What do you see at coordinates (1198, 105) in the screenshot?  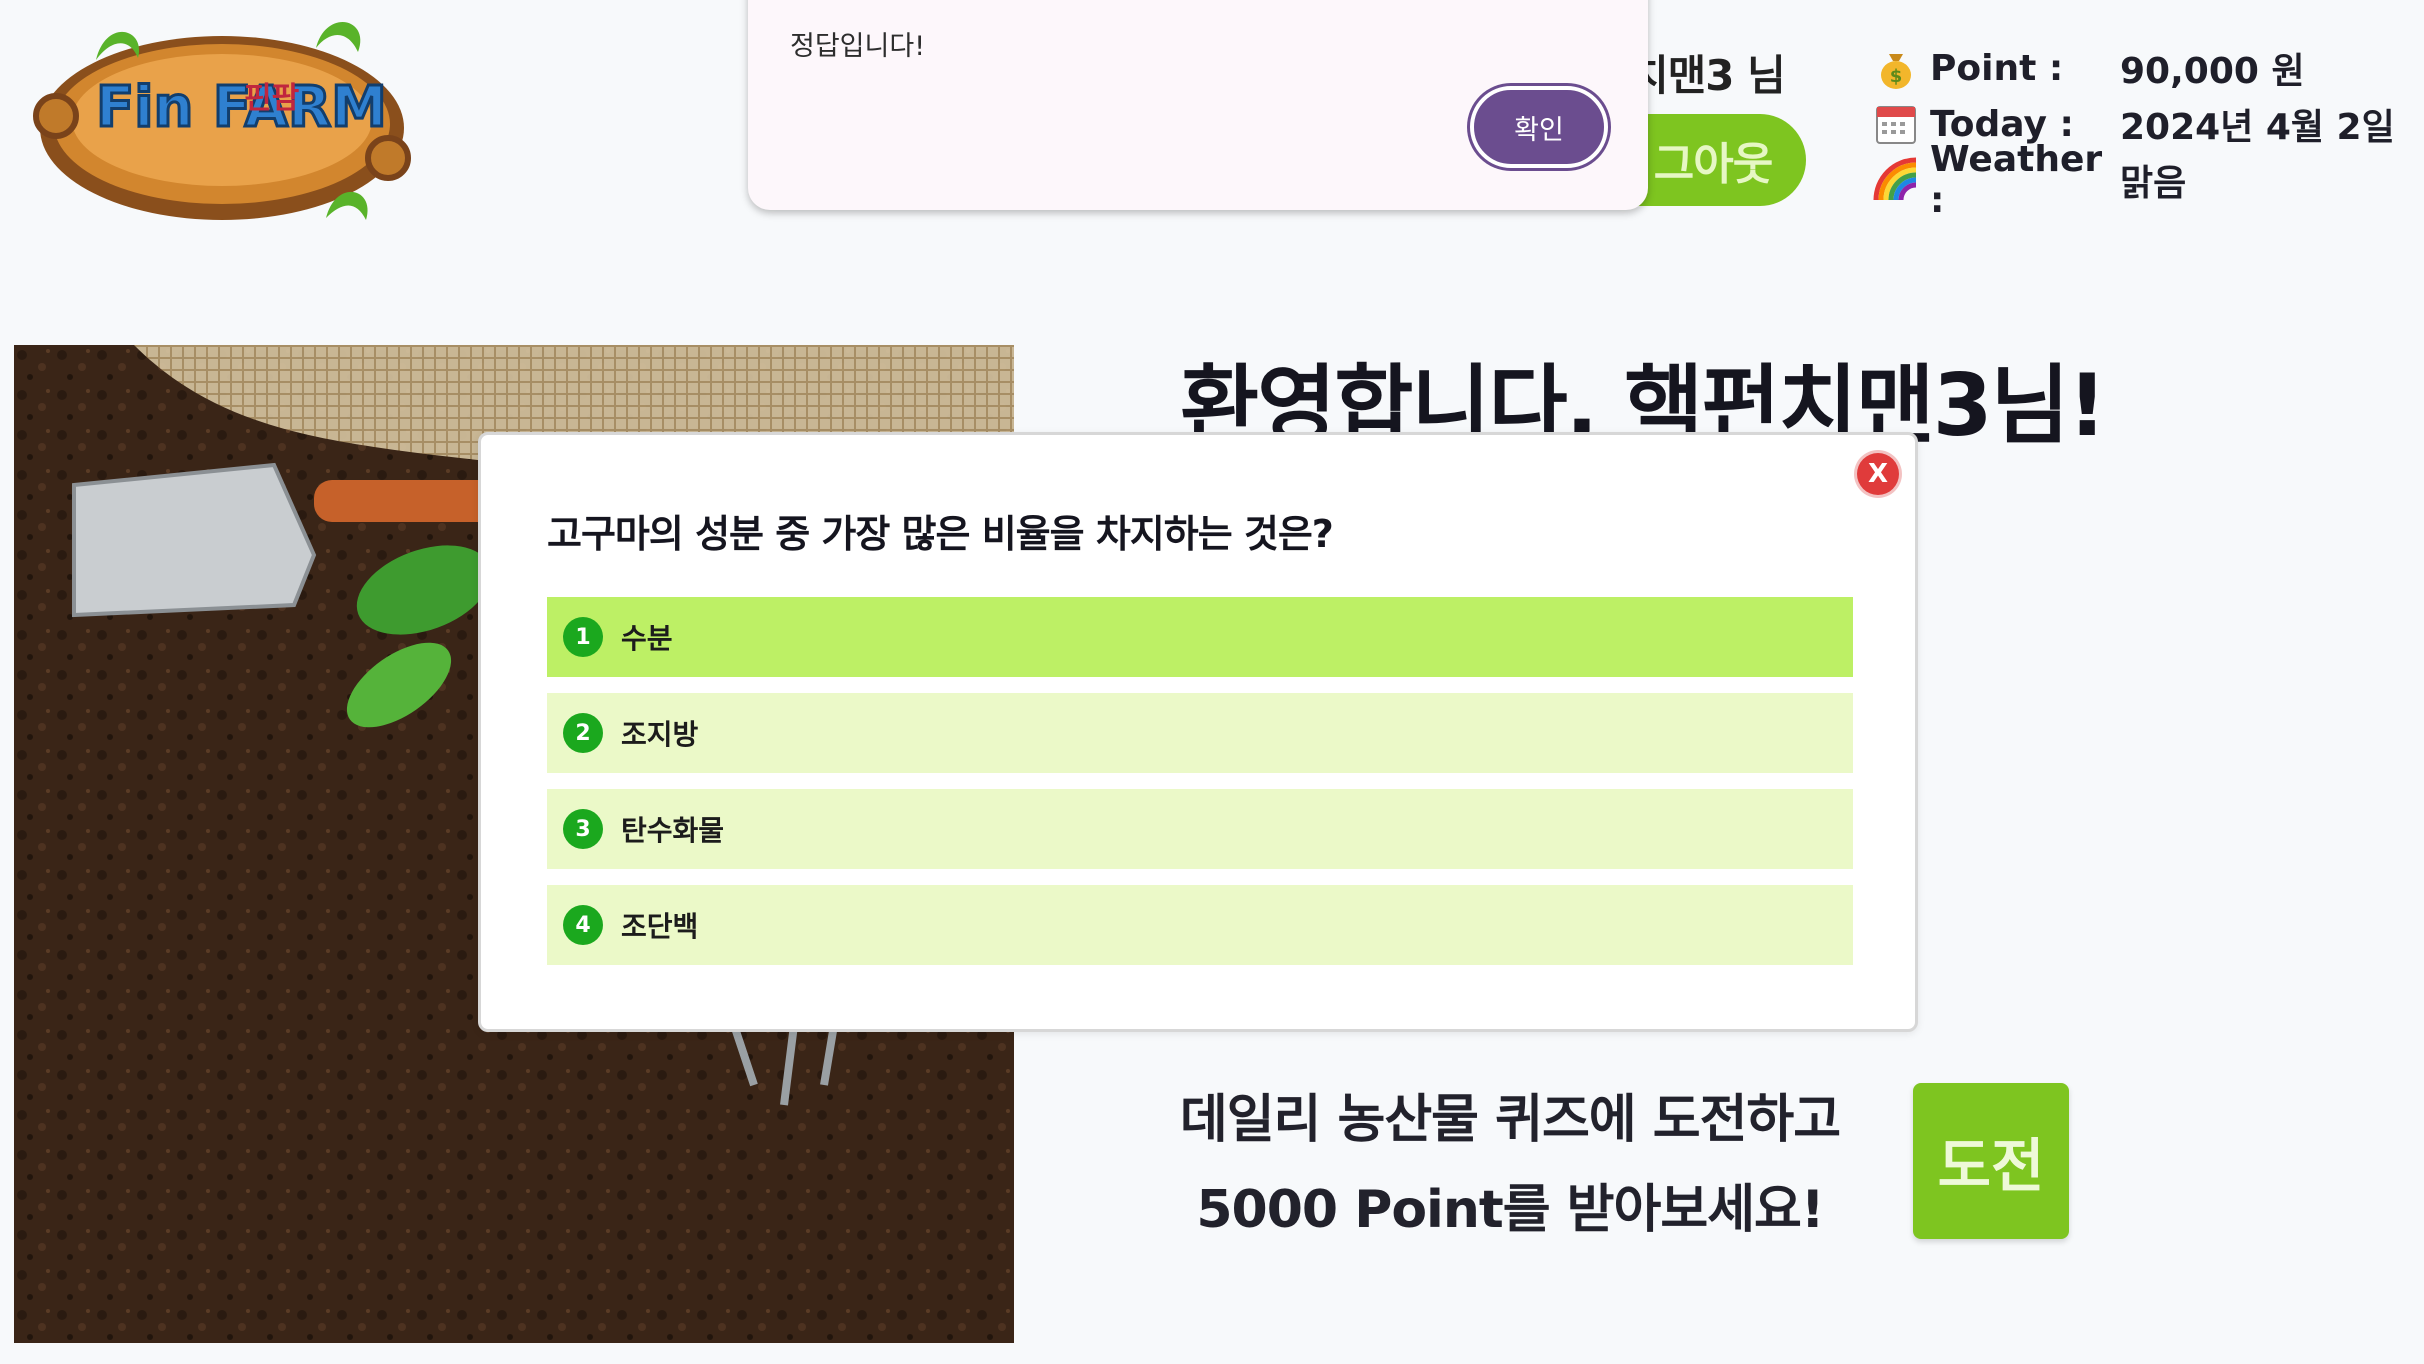 I see `answer-alert-dialog: 정답입니다! 확인` at bounding box center [1198, 105].